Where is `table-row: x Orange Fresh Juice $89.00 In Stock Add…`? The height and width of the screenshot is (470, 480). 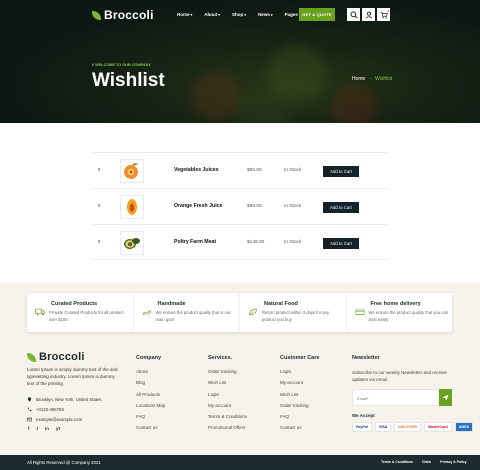
table-row: x Orange Fresh Juice $89.00 In Stock Add… is located at coordinates (240, 206).